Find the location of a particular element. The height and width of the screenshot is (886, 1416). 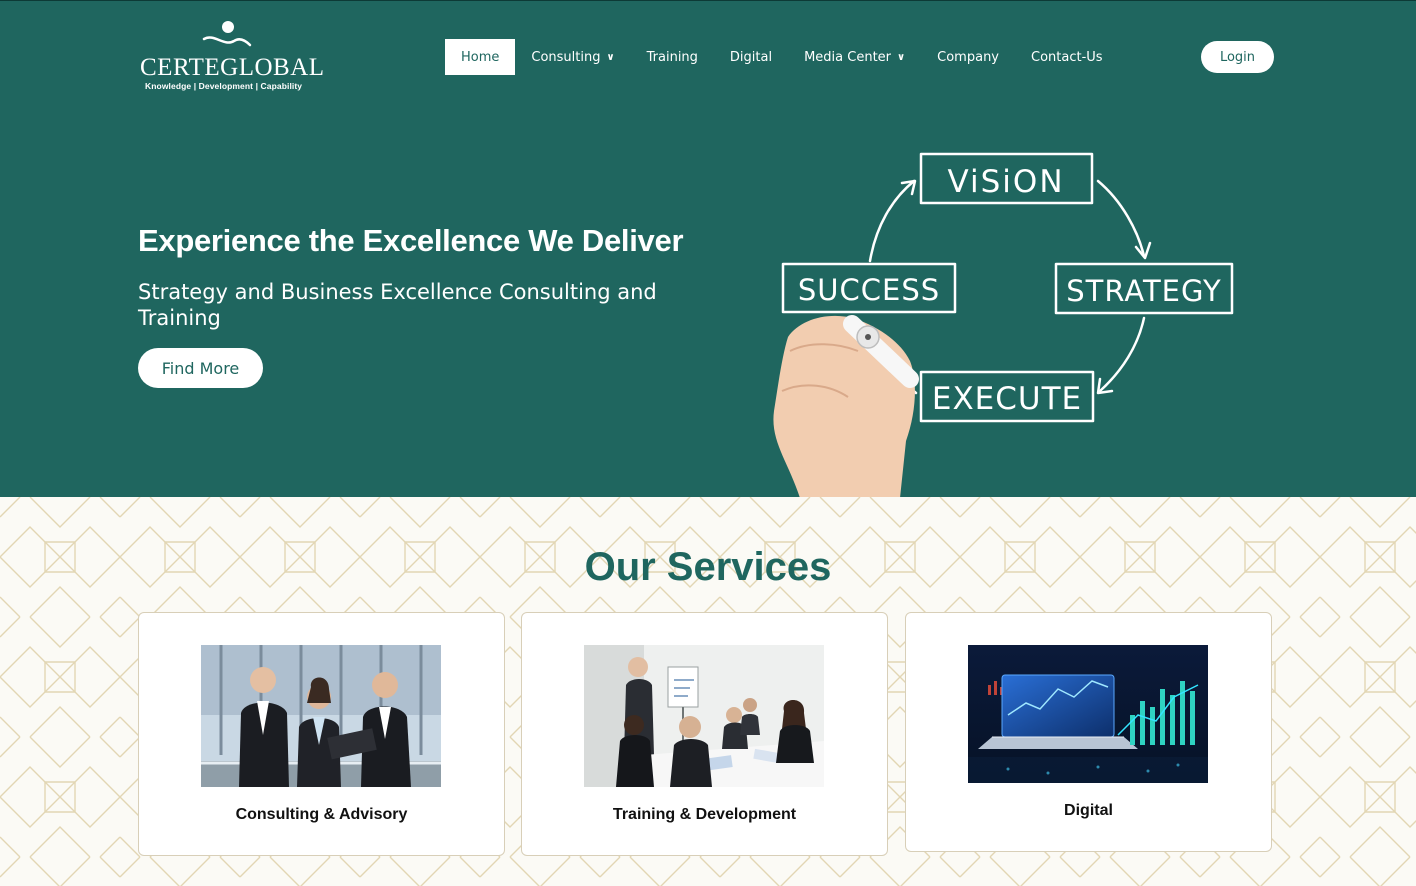

hero-title: Experience the Excellence We Deliver is located at coordinates (411, 240).